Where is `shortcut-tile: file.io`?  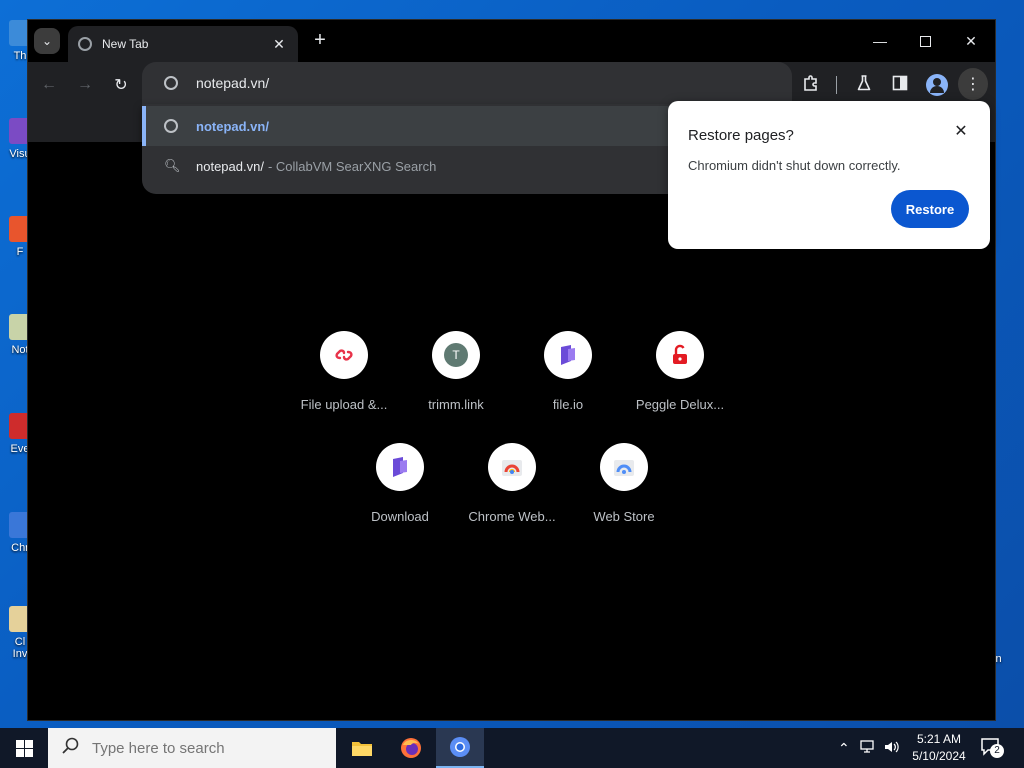 shortcut-tile: file.io is located at coordinates (568, 375).